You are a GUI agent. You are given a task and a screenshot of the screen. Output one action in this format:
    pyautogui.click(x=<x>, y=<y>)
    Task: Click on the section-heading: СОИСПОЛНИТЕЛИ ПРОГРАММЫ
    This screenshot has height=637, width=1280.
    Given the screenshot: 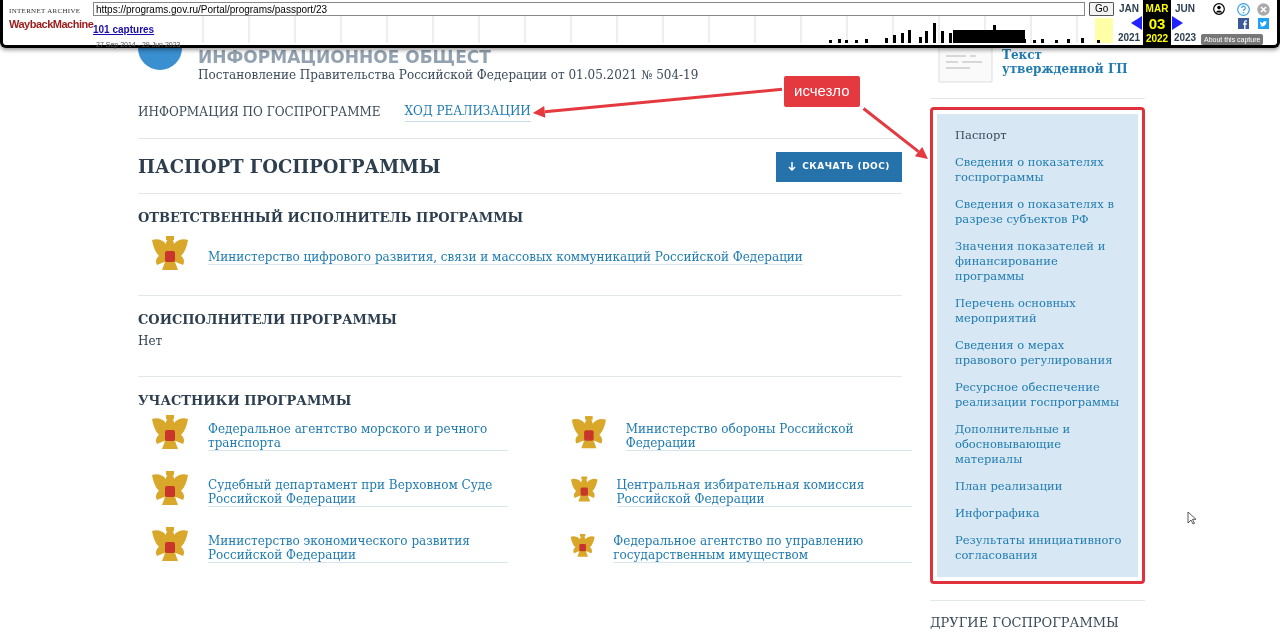 What is the action you would take?
    pyautogui.click(x=268, y=320)
    